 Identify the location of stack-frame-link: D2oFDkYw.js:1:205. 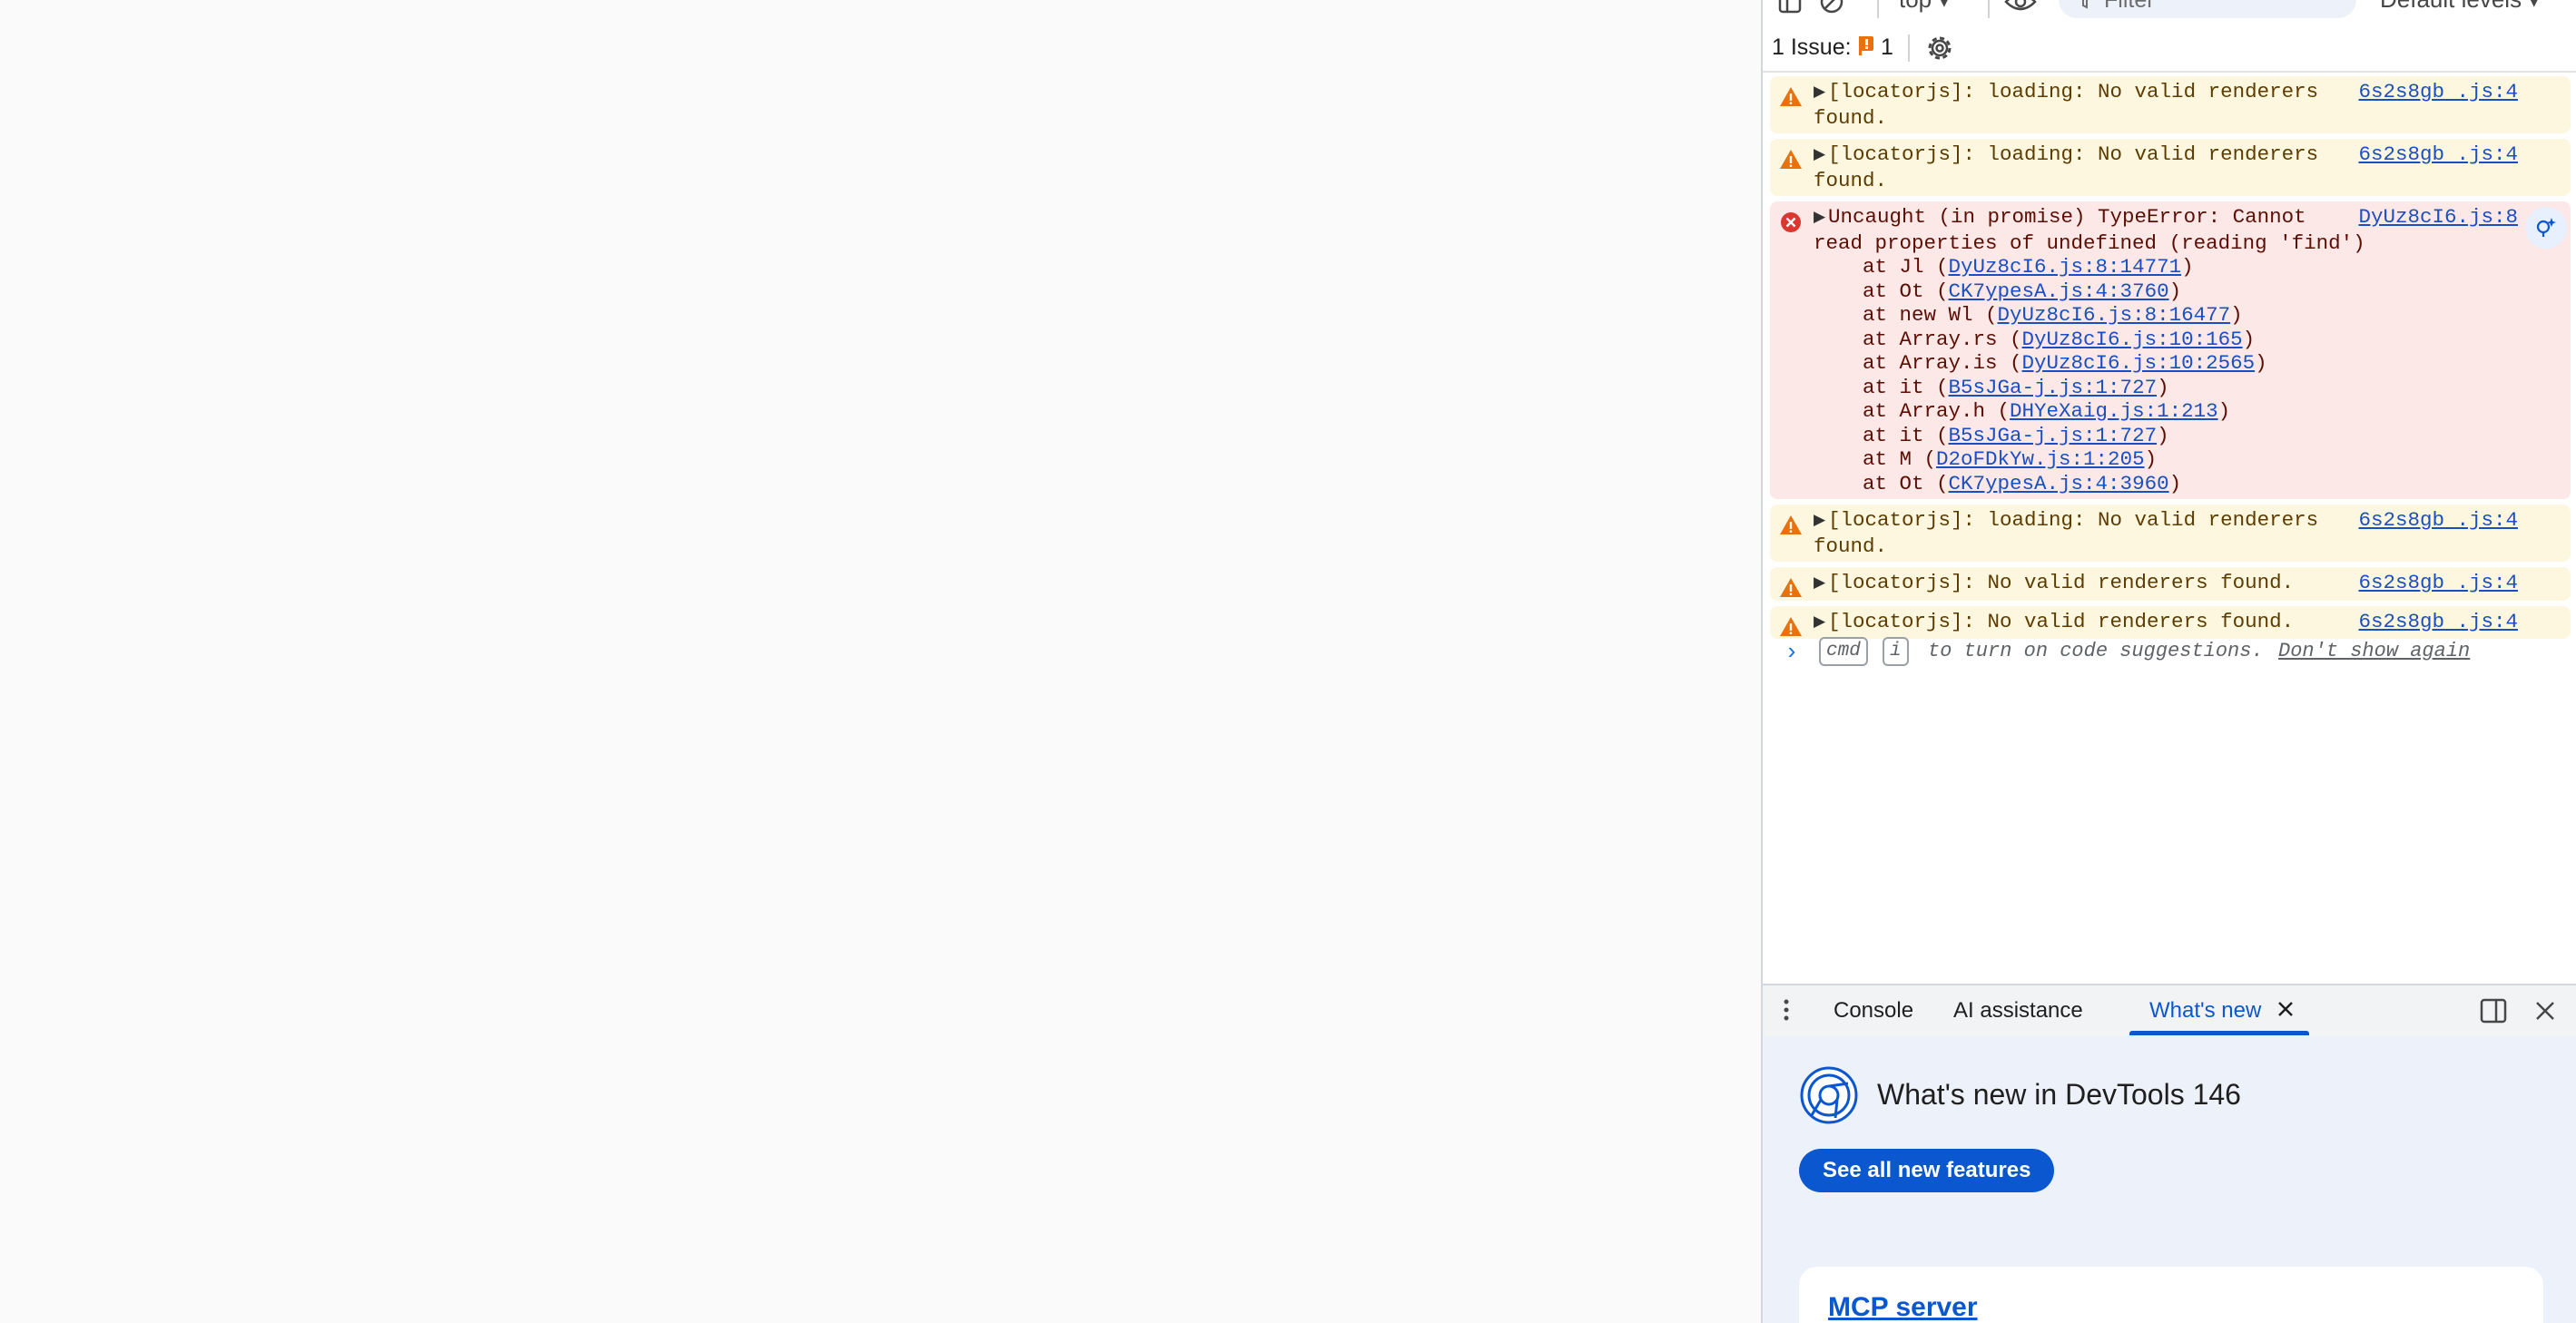
(2040, 459).